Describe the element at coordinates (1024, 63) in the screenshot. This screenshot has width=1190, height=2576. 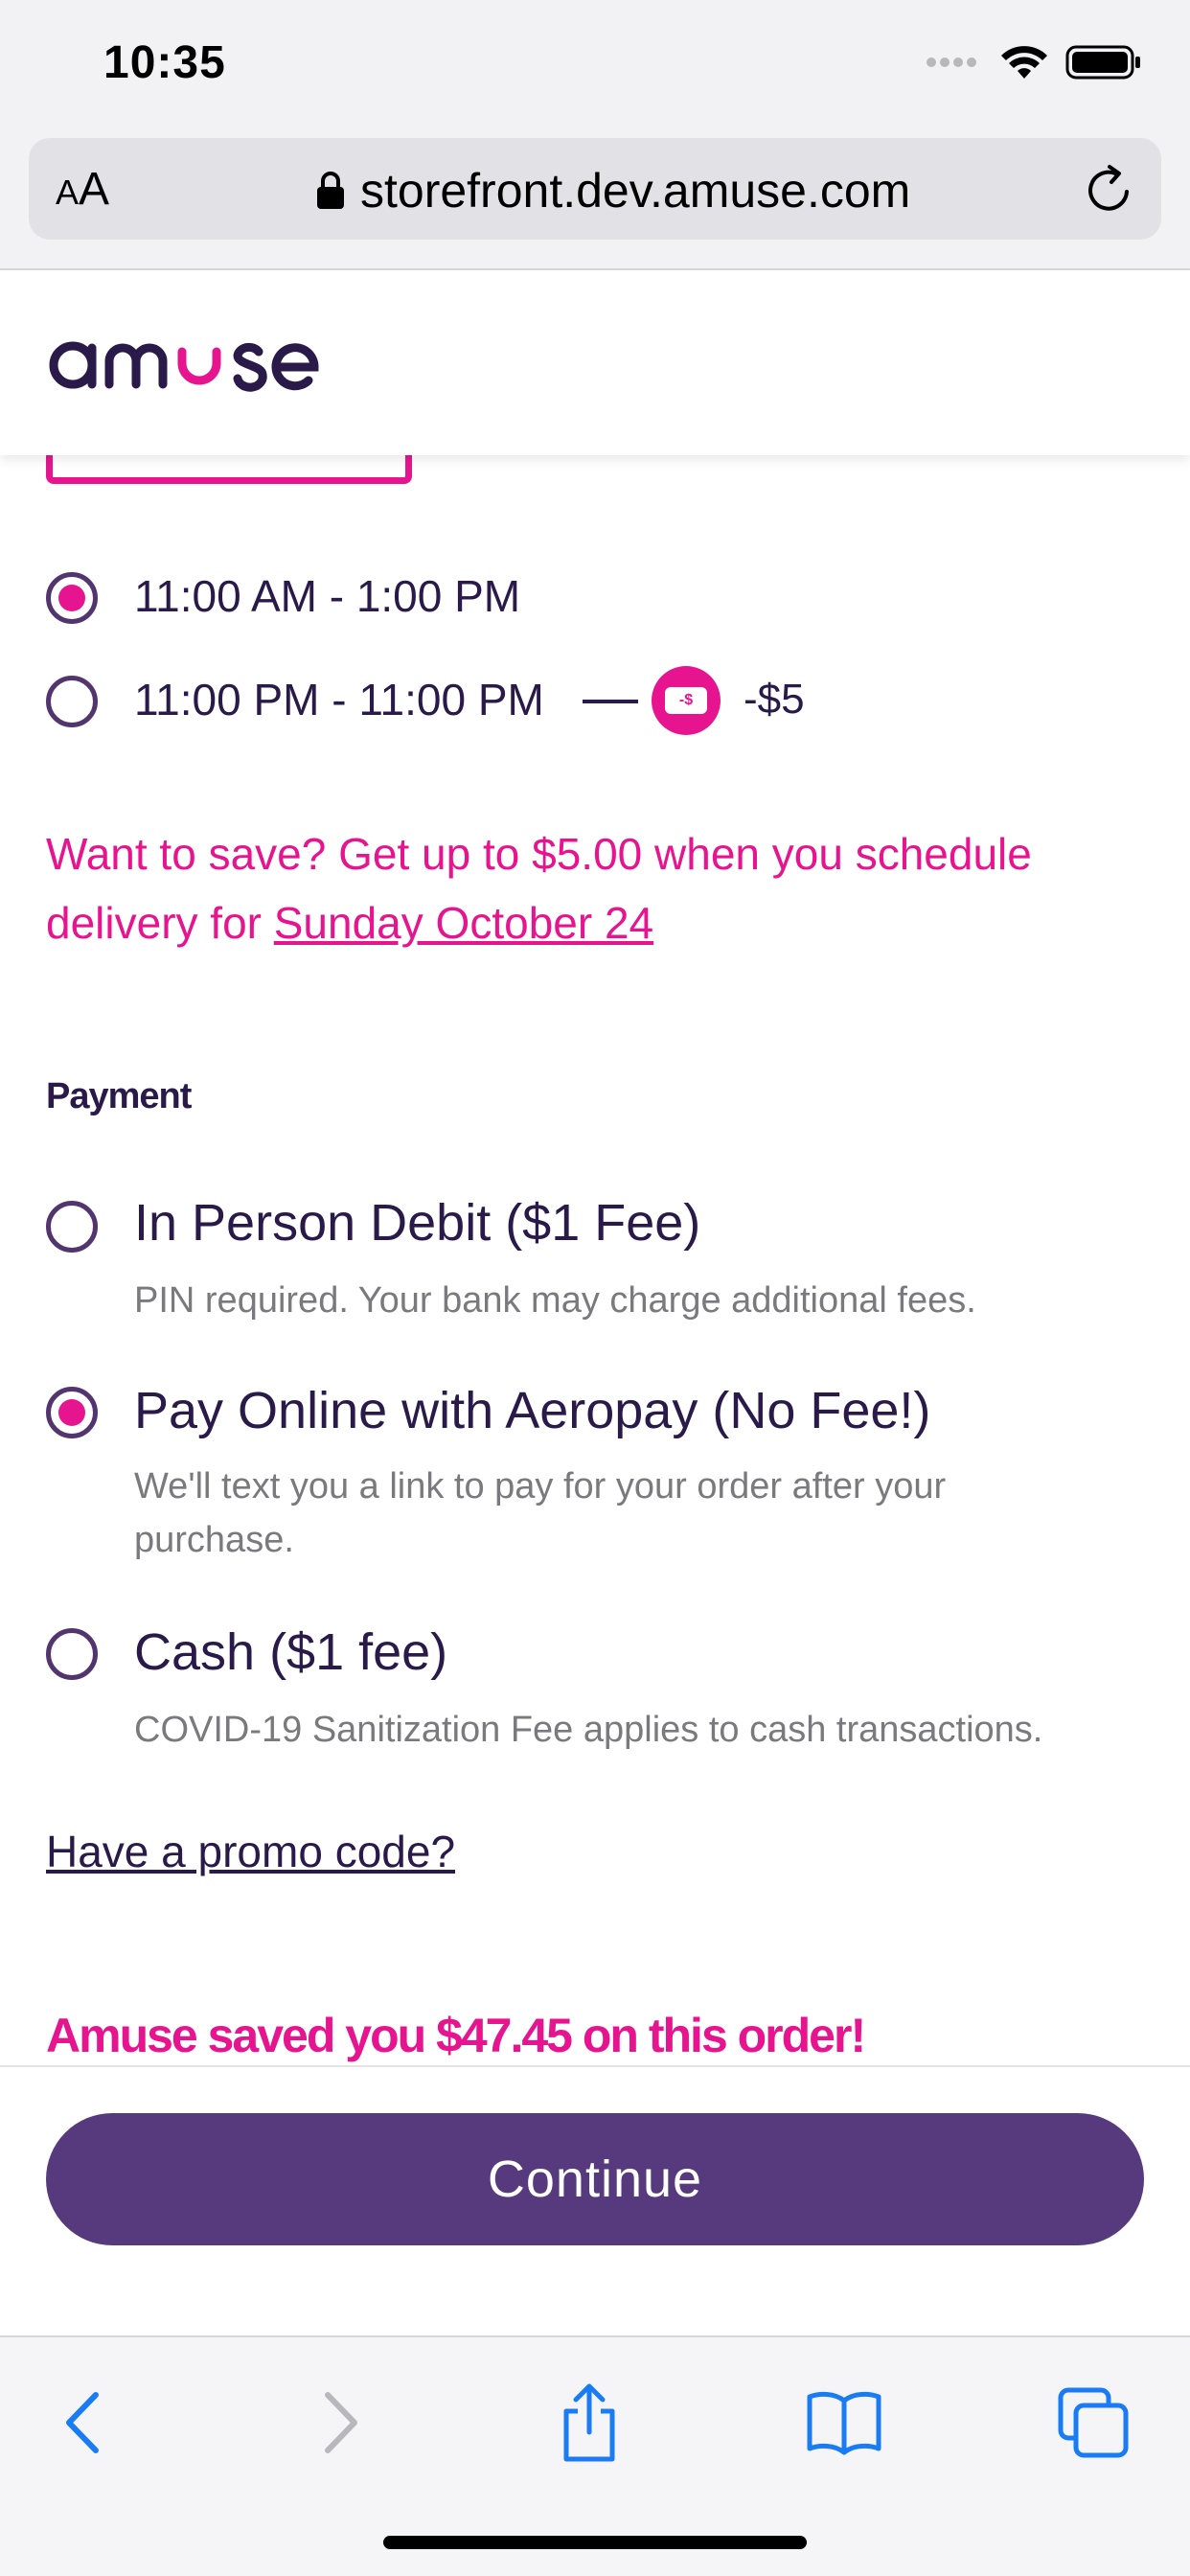
I see `wifi-icon` at that location.